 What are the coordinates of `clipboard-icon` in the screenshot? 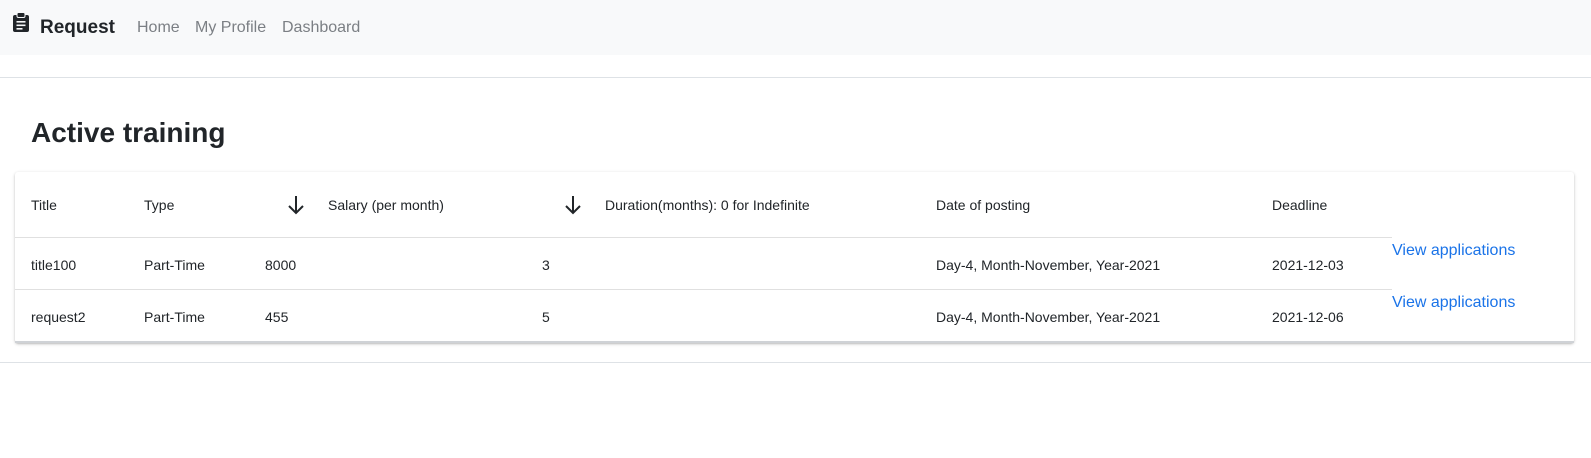 It's located at (21, 22).